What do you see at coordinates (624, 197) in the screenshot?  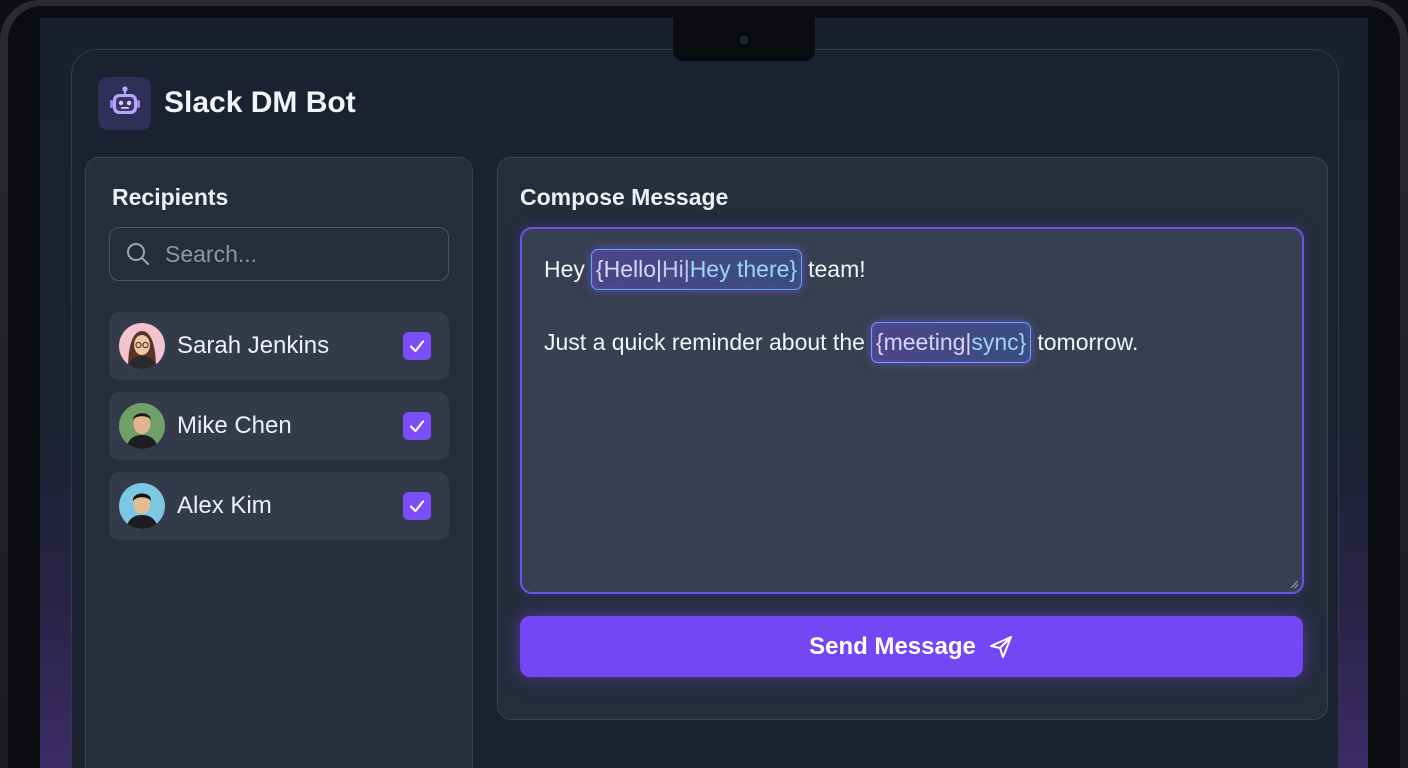 I see `compose-title: Compose Message` at bounding box center [624, 197].